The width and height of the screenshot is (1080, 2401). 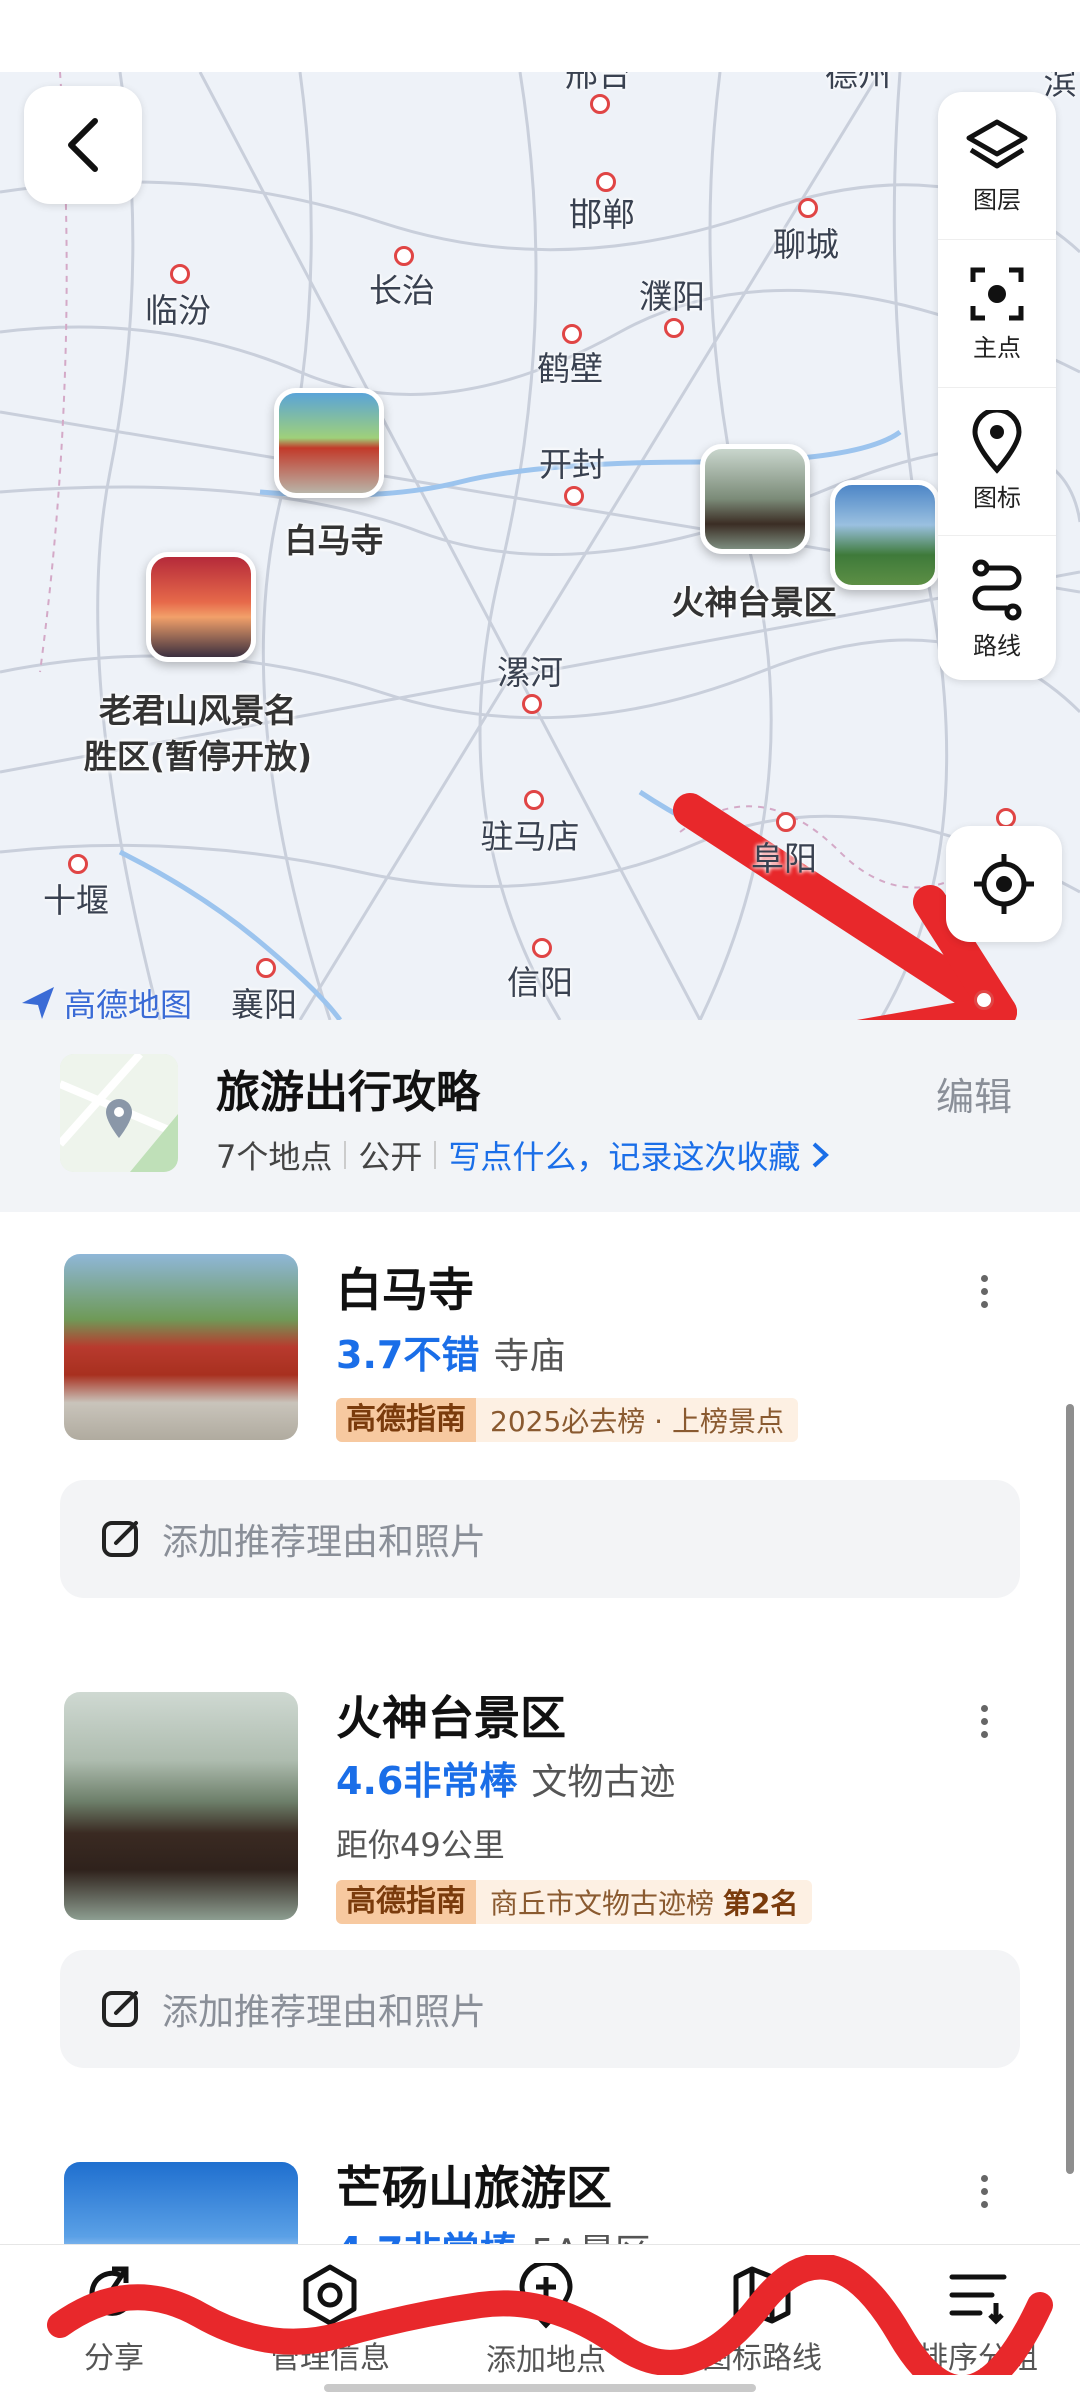 I want to click on tool-focus-label: 主点, so click(x=997, y=348).